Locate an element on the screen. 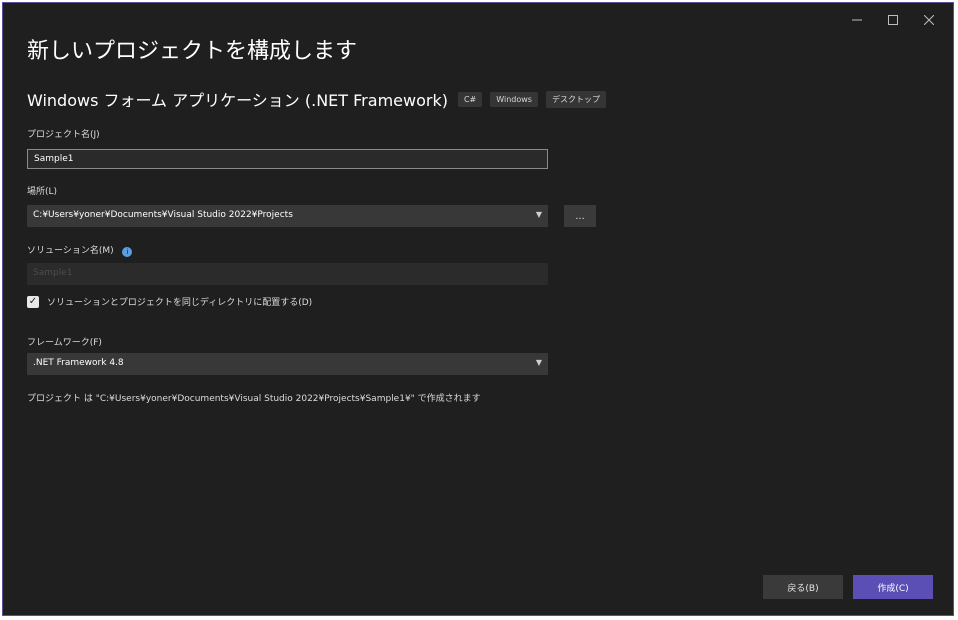 The width and height of the screenshot is (958, 620). tag-project-type: デスクトップ is located at coordinates (575, 99).